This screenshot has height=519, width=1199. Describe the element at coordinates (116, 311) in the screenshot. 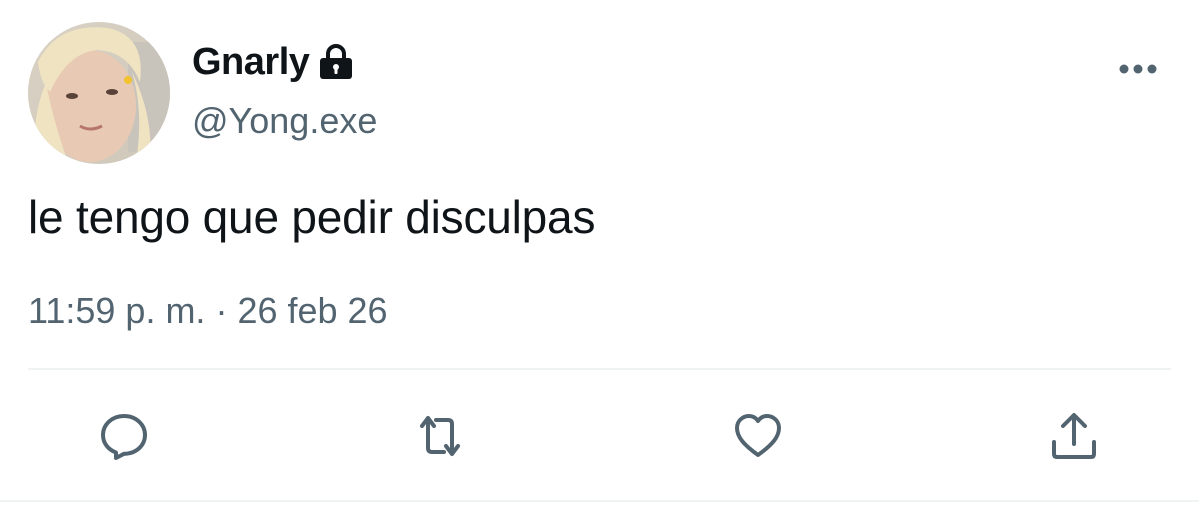

I see `tweet-time: 11:59 p. m.` at that location.